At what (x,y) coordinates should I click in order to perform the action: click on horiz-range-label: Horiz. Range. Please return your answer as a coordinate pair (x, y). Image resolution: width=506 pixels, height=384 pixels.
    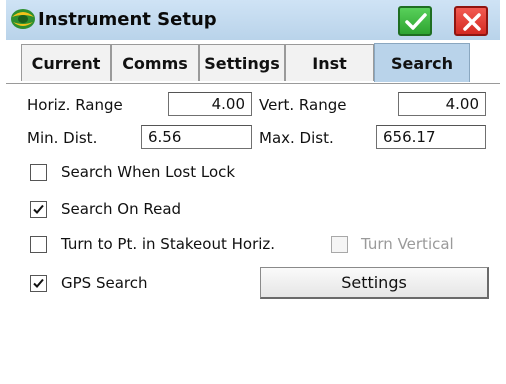
    Looking at the image, I should click on (75, 105).